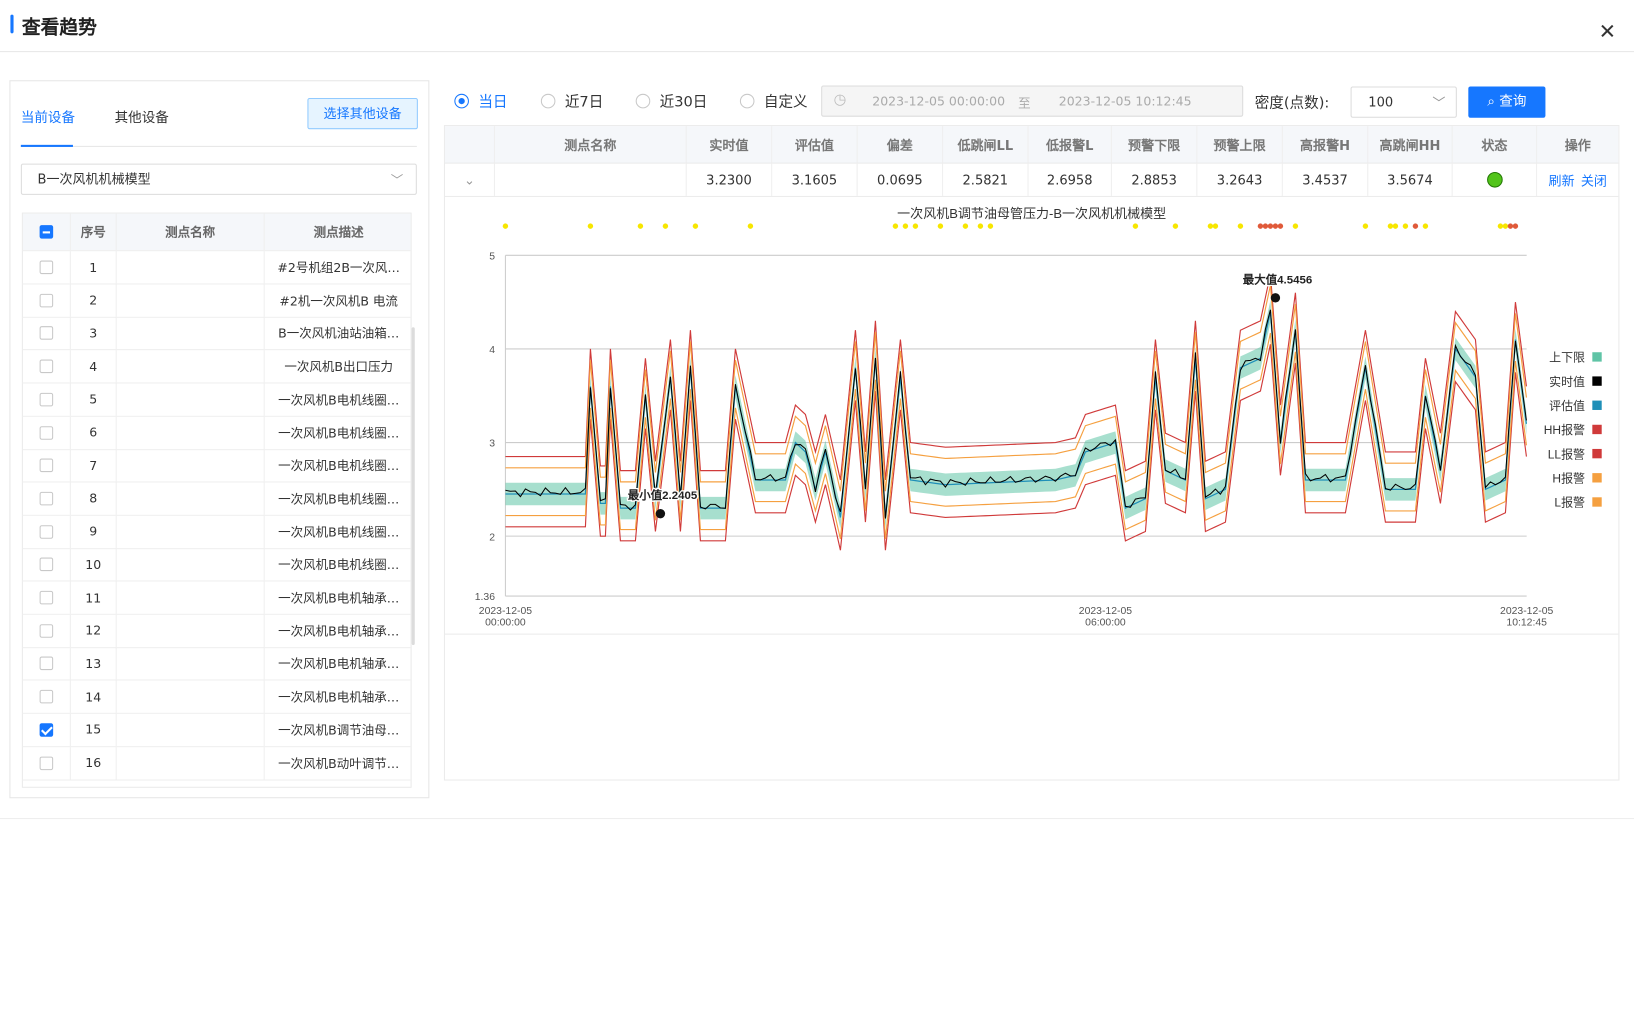 The height and width of the screenshot is (1018, 1634). Describe the element at coordinates (1125, 101) in the screenshot. I see `range-end: 2023-12-05 10:12:45` at that location.